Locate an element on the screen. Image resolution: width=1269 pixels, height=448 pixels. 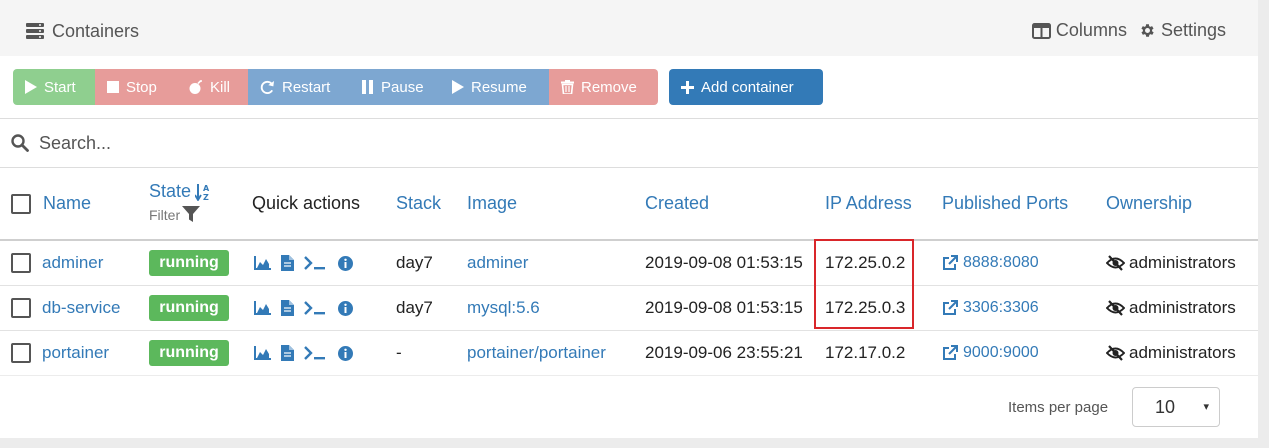
column-header-state: State A Z is located at coordinates (180, 191).